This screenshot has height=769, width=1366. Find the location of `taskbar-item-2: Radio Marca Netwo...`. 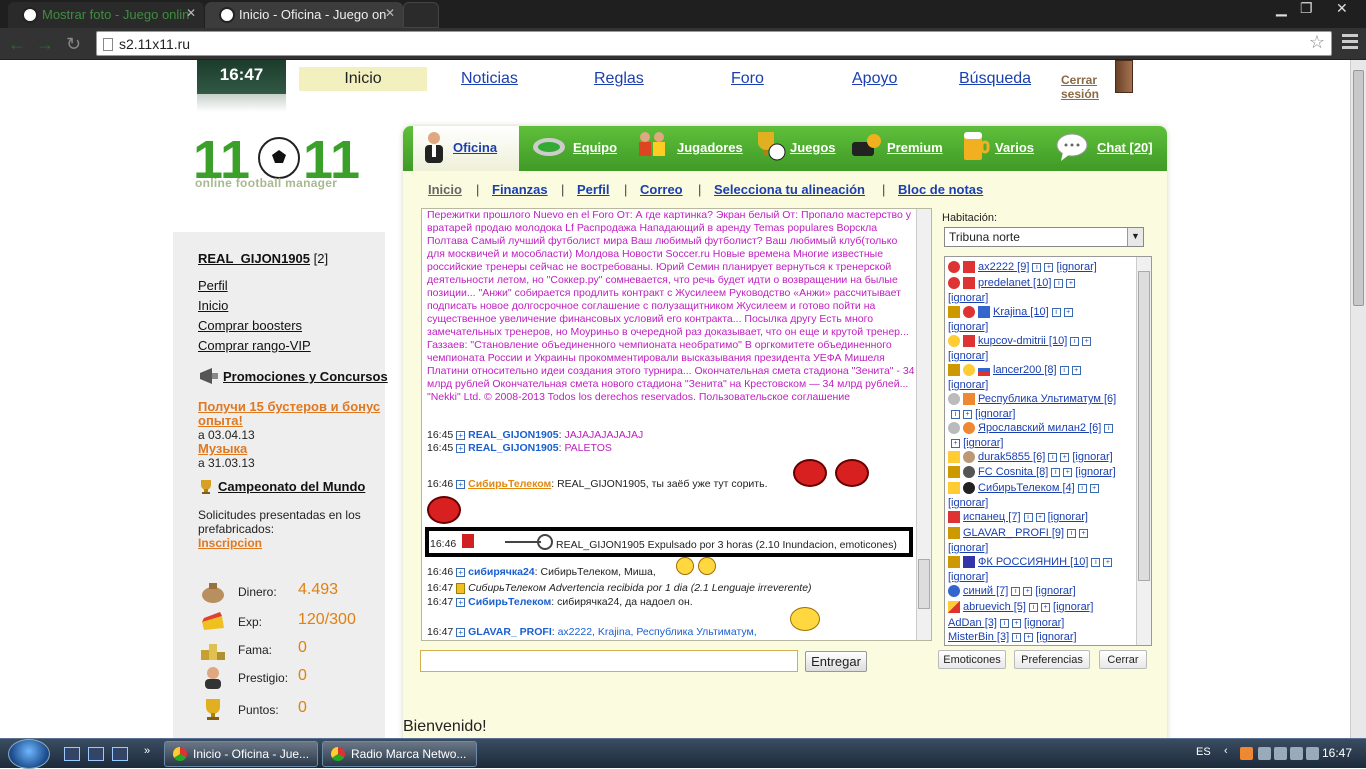

taskbar-item-2: Radio Marca Netwo... is located at coordinates (399, 754).